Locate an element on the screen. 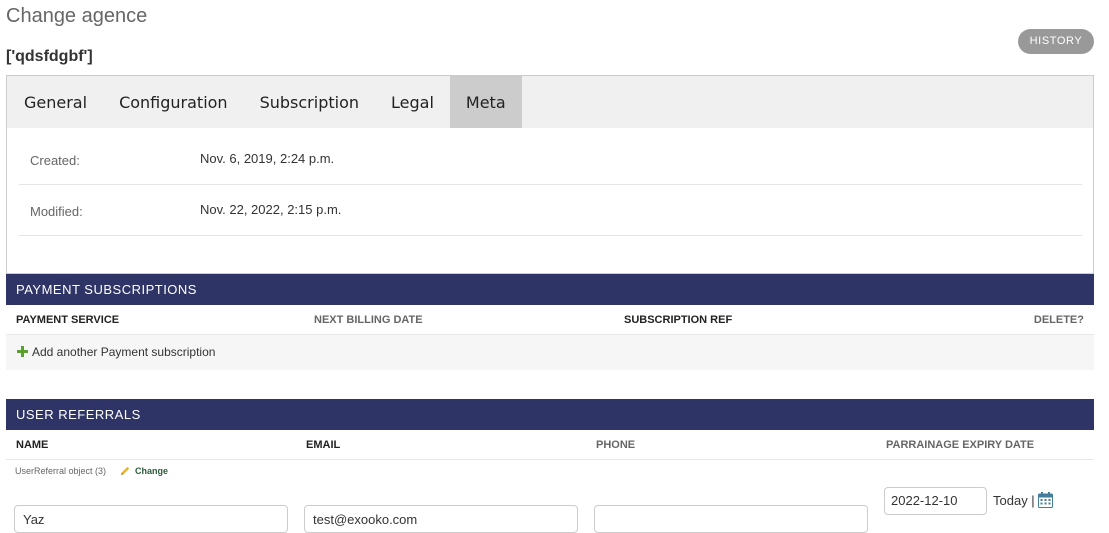 Image resolution: width=1109 pixels, height=533 pixels. tab-general: General is located at coordinates (55, 102).